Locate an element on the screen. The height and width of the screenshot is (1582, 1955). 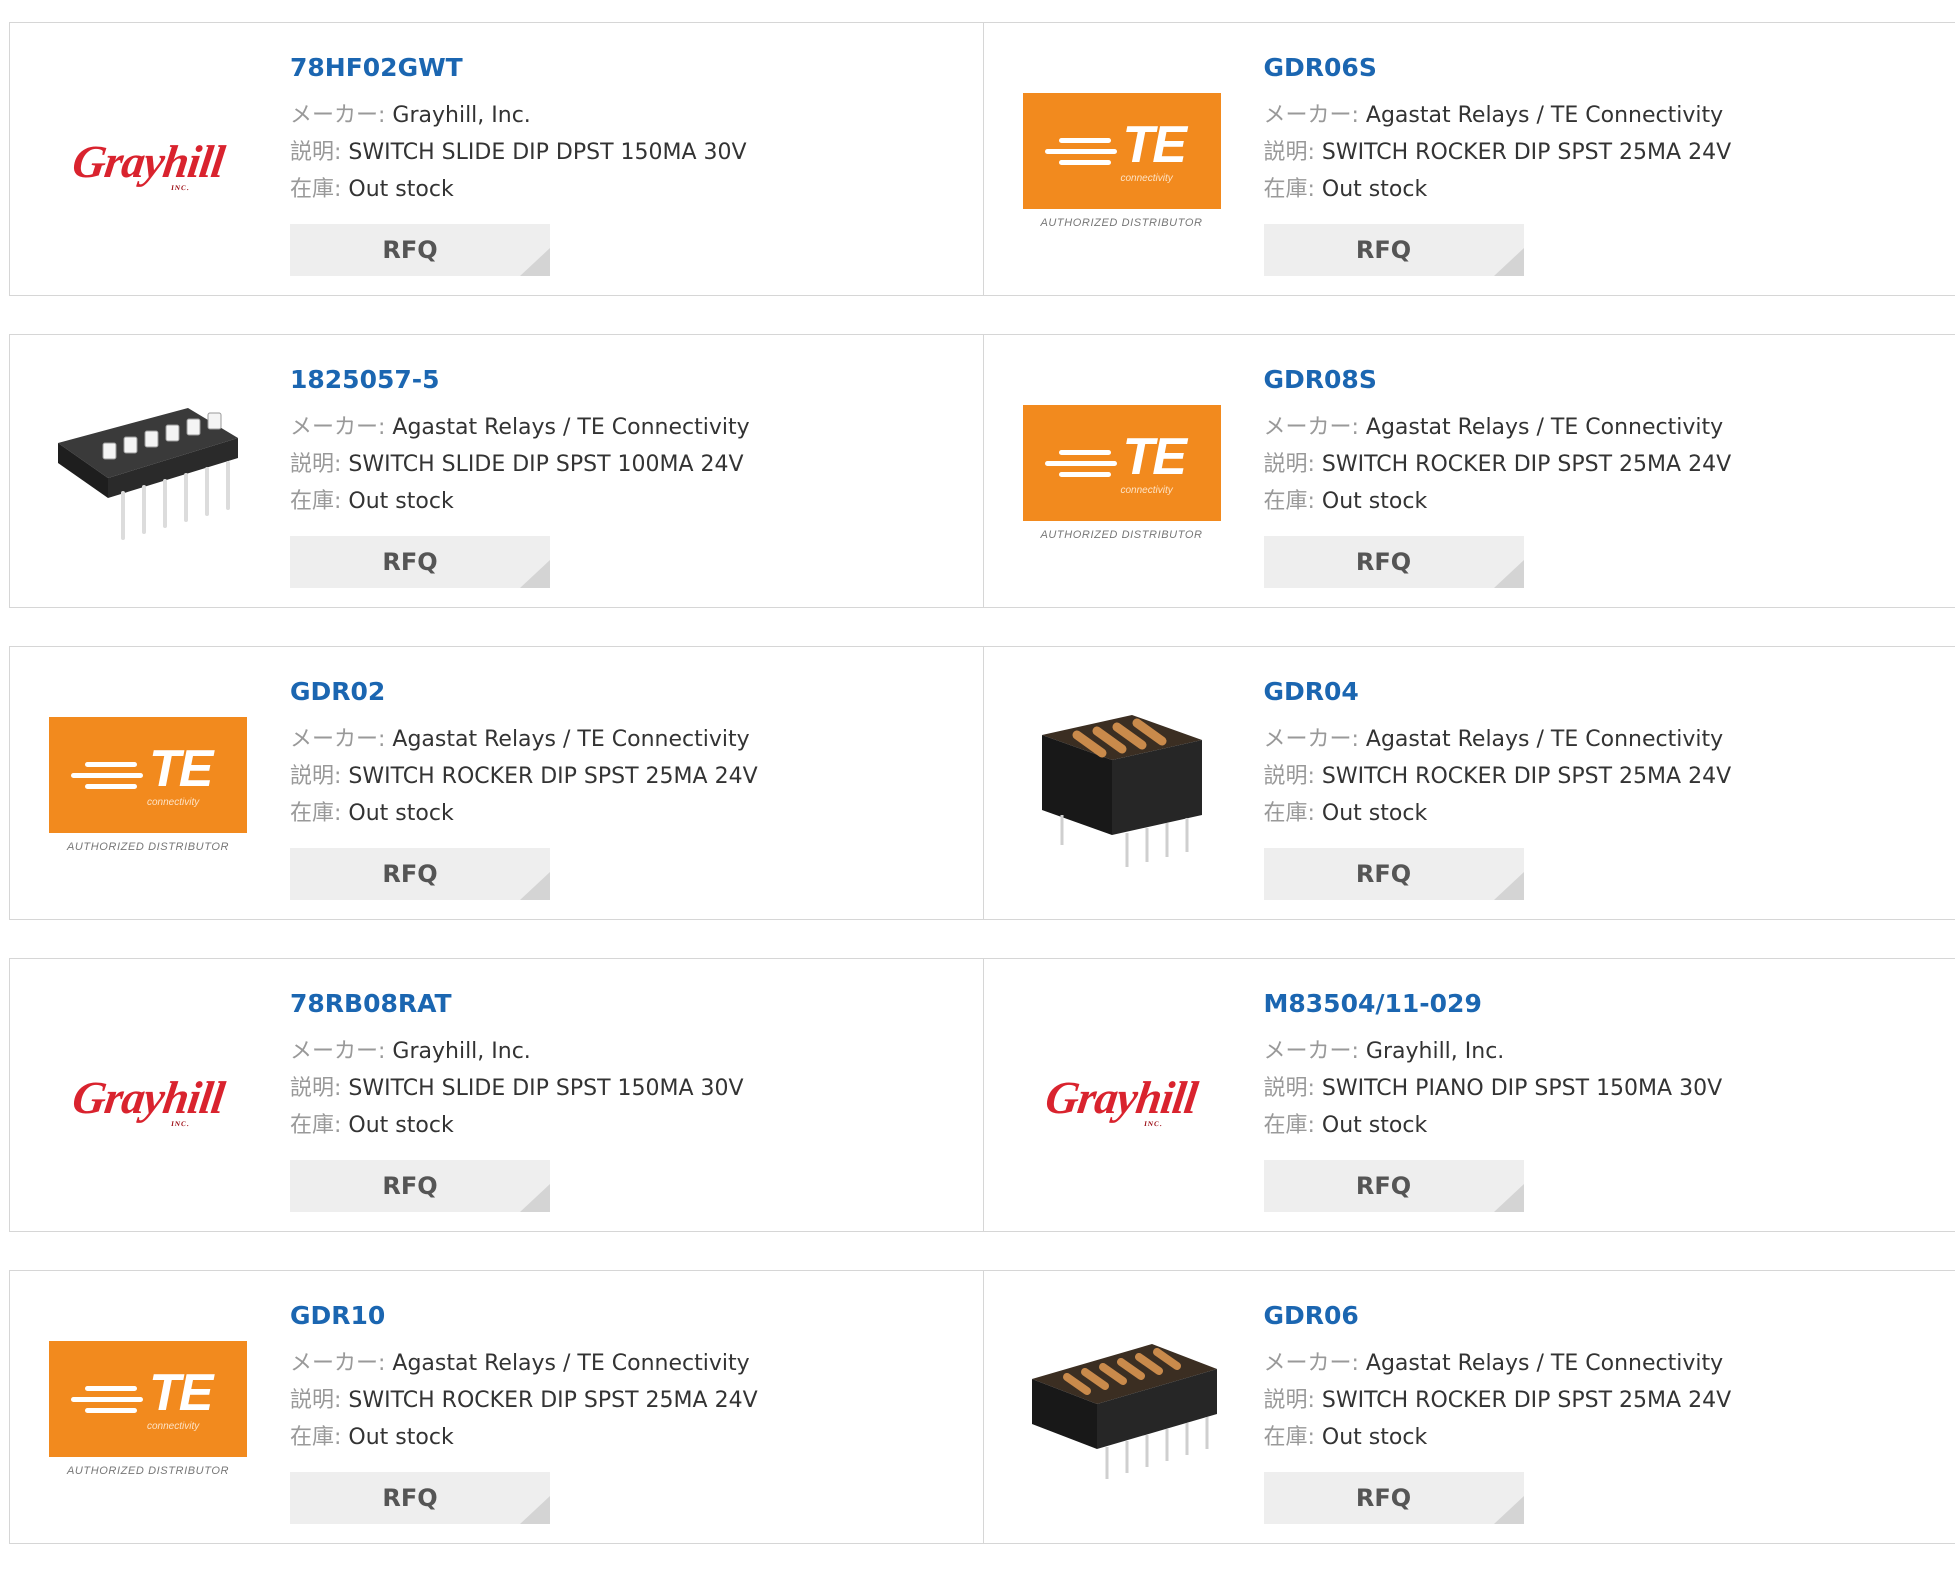
product-part-number-link: 1825057-5 is located at coordinates (520, 380).